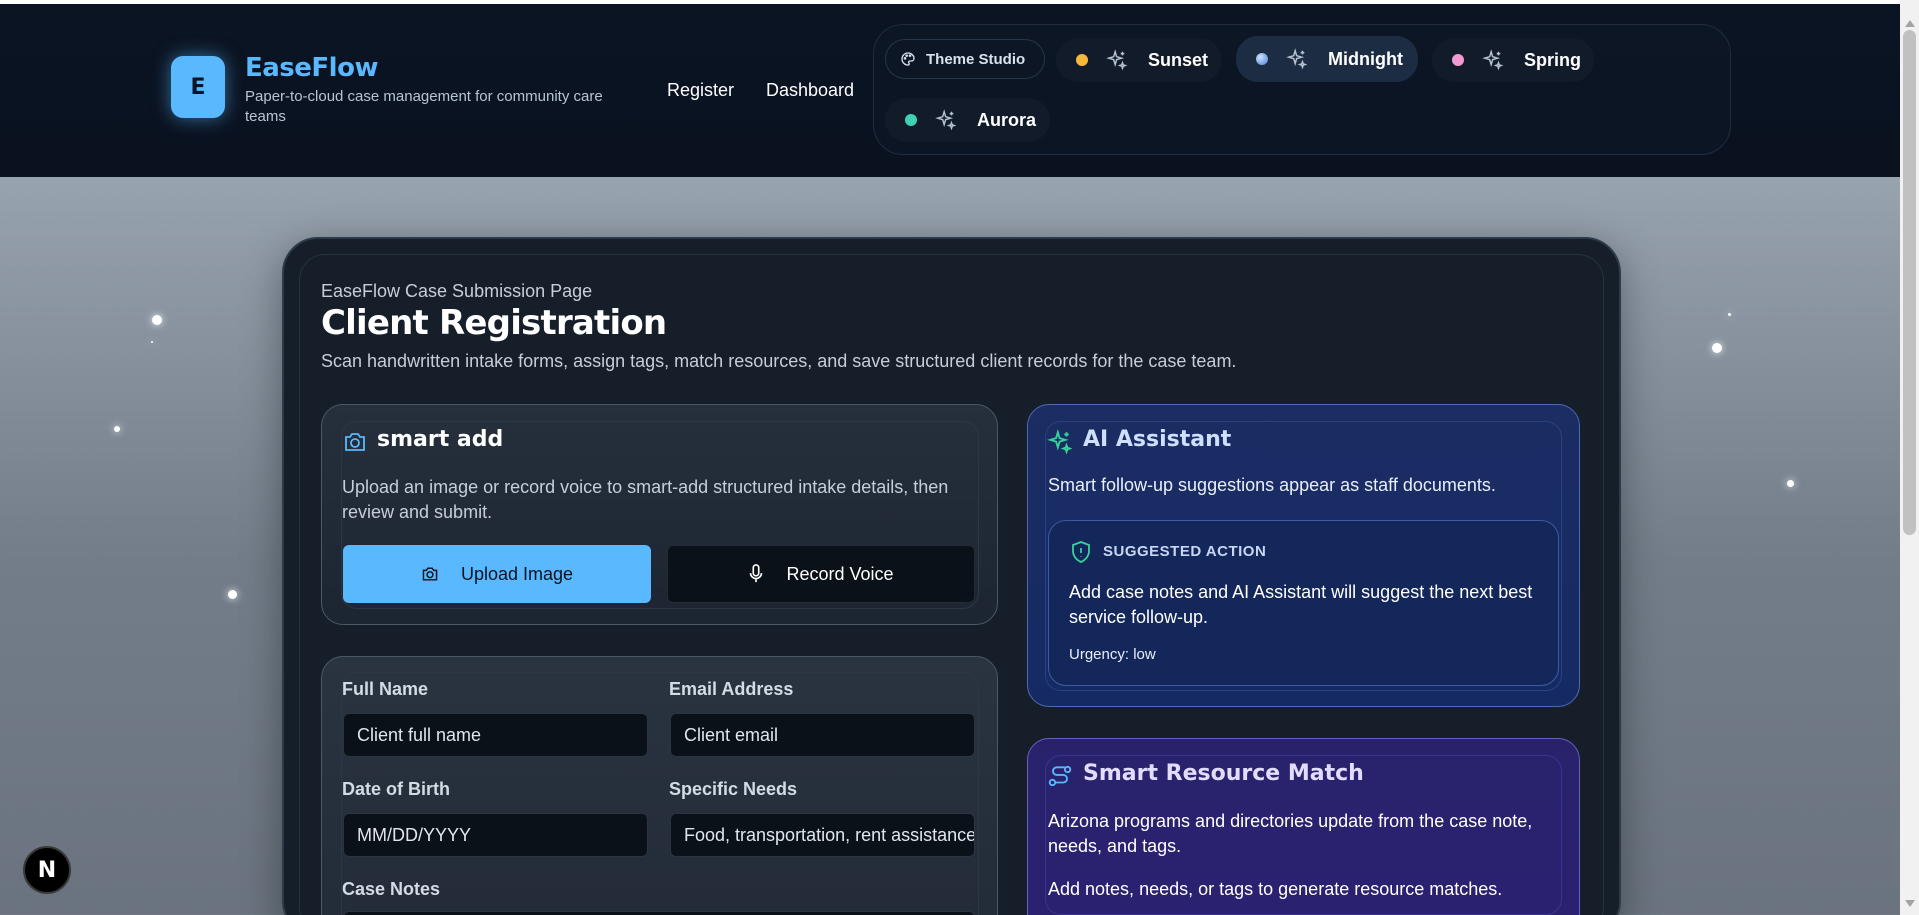  Describe the element at coordinates (659, 913) in the screenshot. I see `case-notes-textarea` at that location.